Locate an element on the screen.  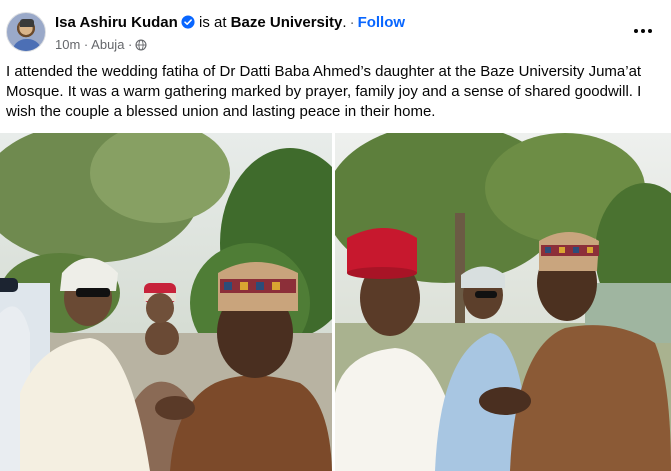
place-suffix: . is located at coordinates (344, 22).